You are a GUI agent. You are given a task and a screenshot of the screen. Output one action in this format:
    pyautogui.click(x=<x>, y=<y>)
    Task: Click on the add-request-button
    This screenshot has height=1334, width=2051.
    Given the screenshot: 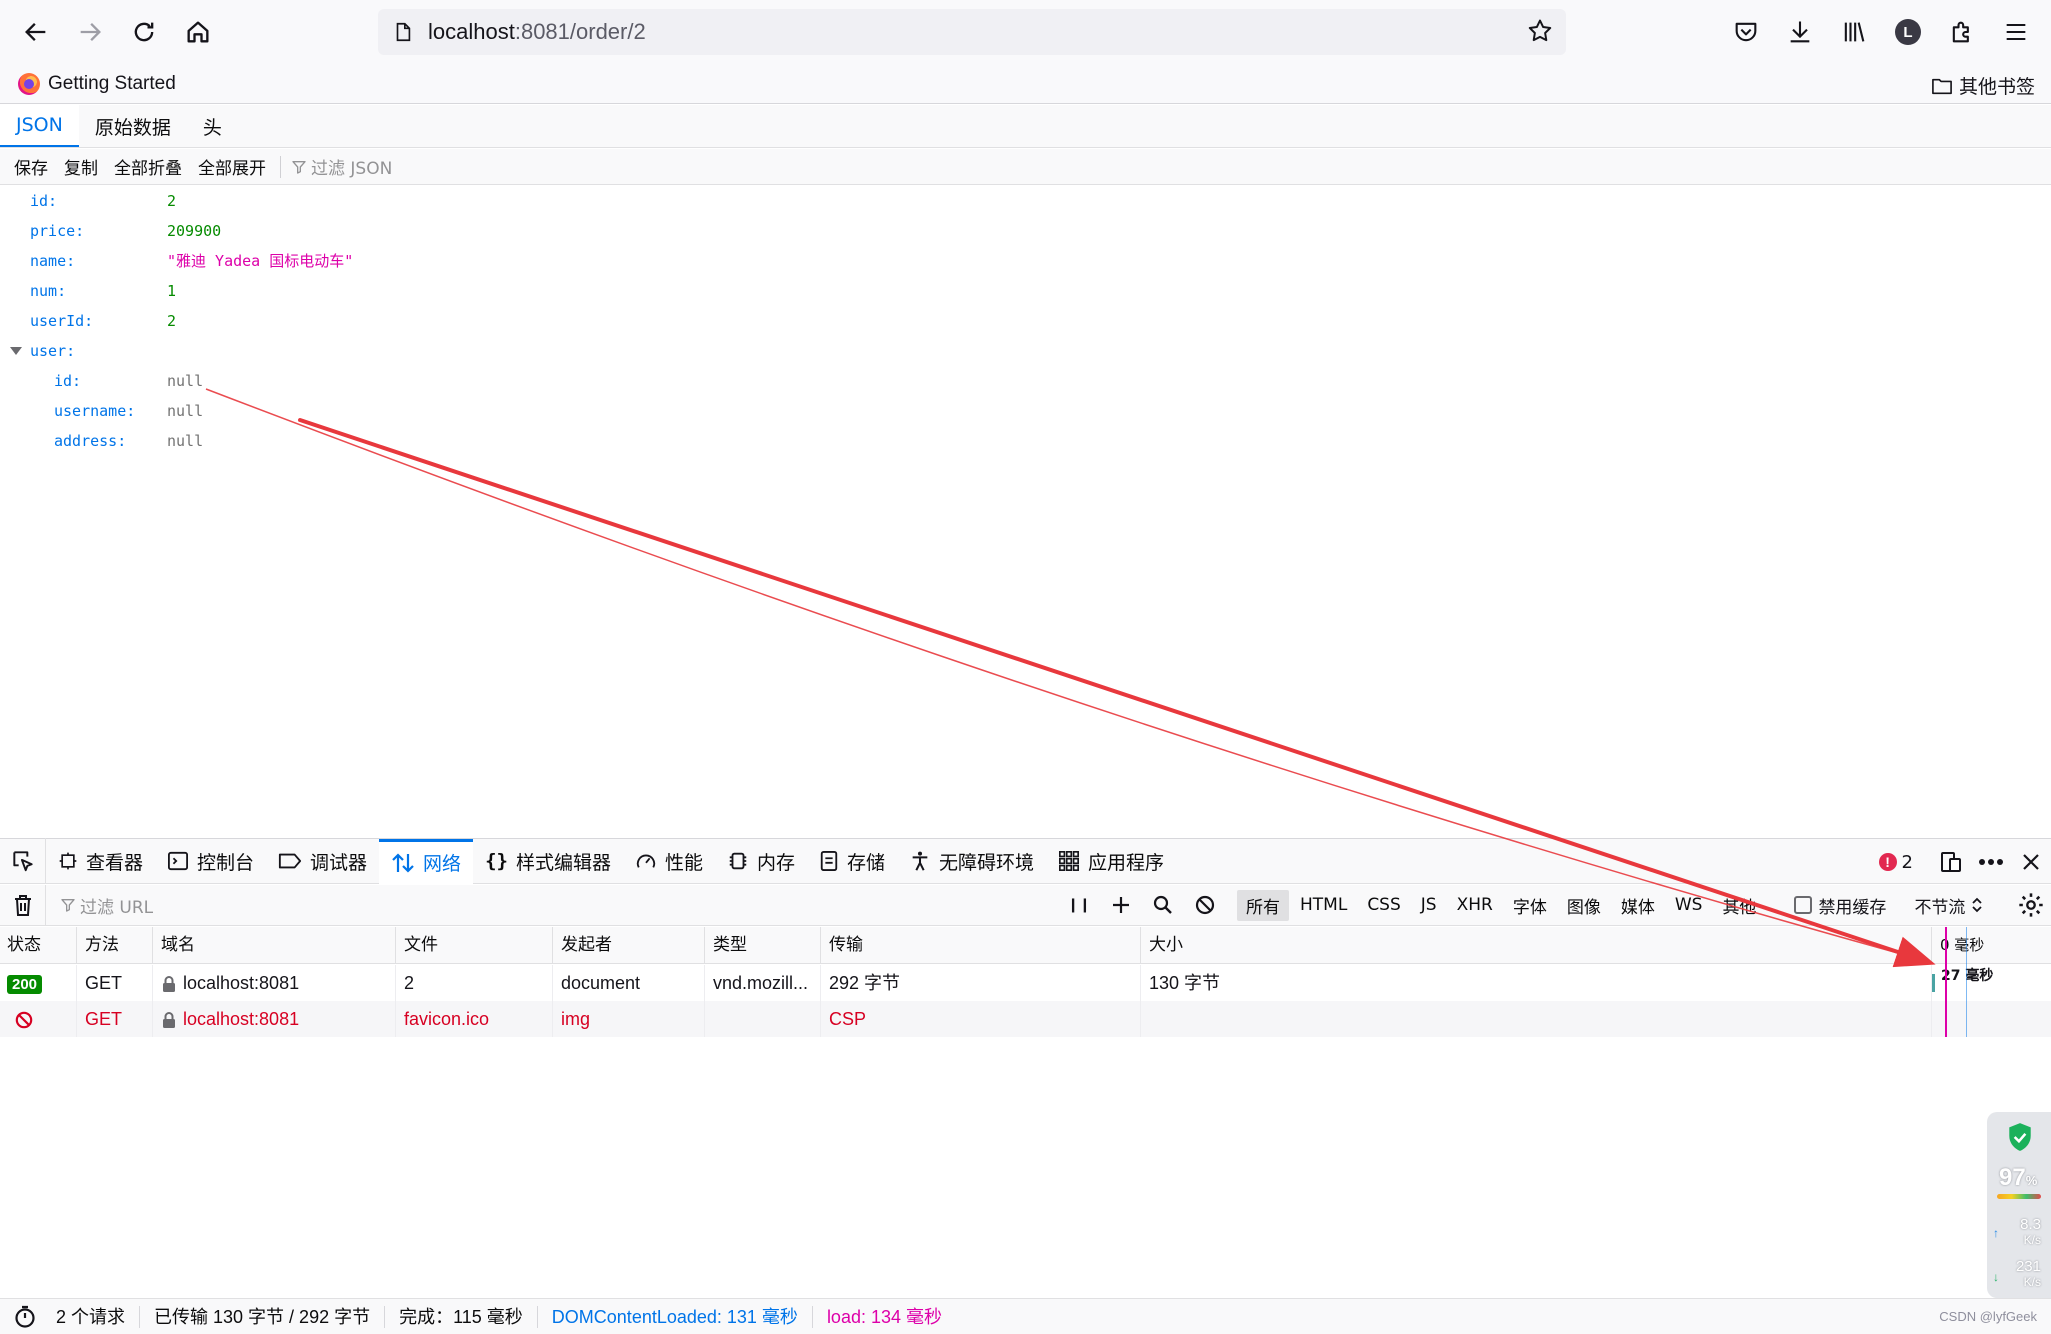 What is the action you would take?
    pyautogui.click(x=1121, y=905)
    